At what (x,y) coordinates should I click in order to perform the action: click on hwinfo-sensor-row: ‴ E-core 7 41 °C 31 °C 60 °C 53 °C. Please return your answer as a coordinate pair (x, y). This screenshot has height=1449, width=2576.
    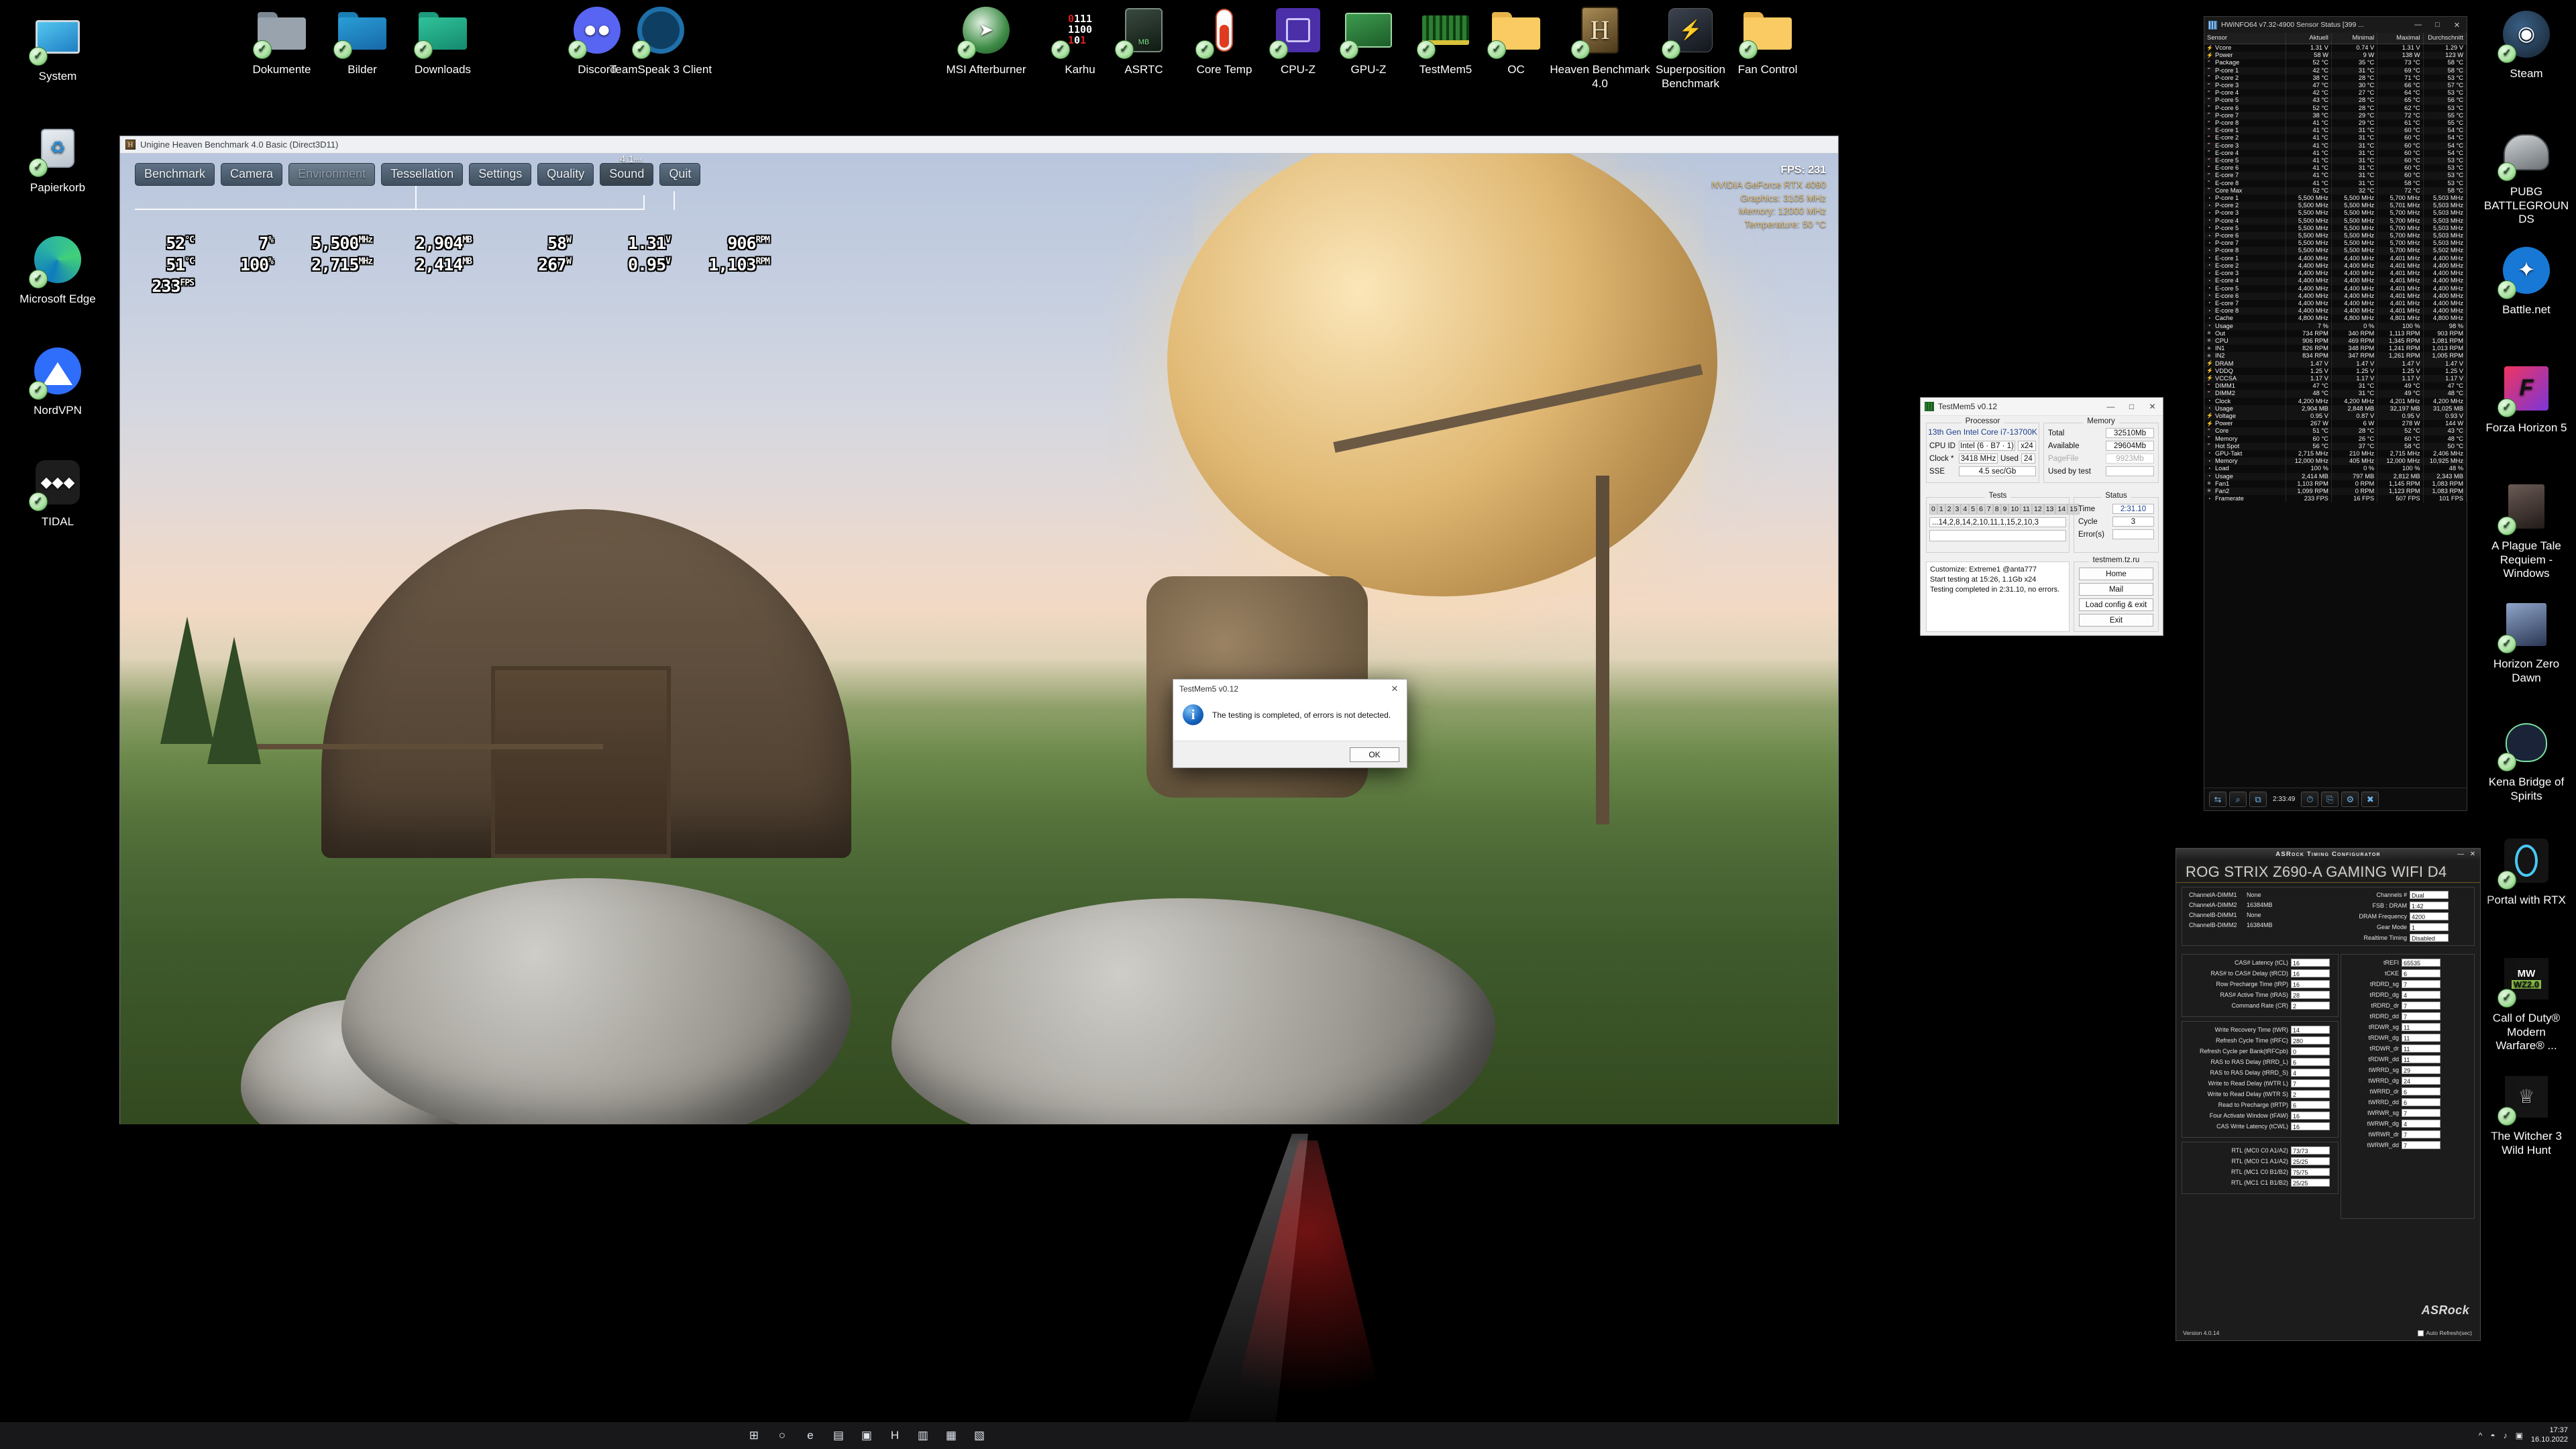
    Looking at the image, I should click on (2335, 176).